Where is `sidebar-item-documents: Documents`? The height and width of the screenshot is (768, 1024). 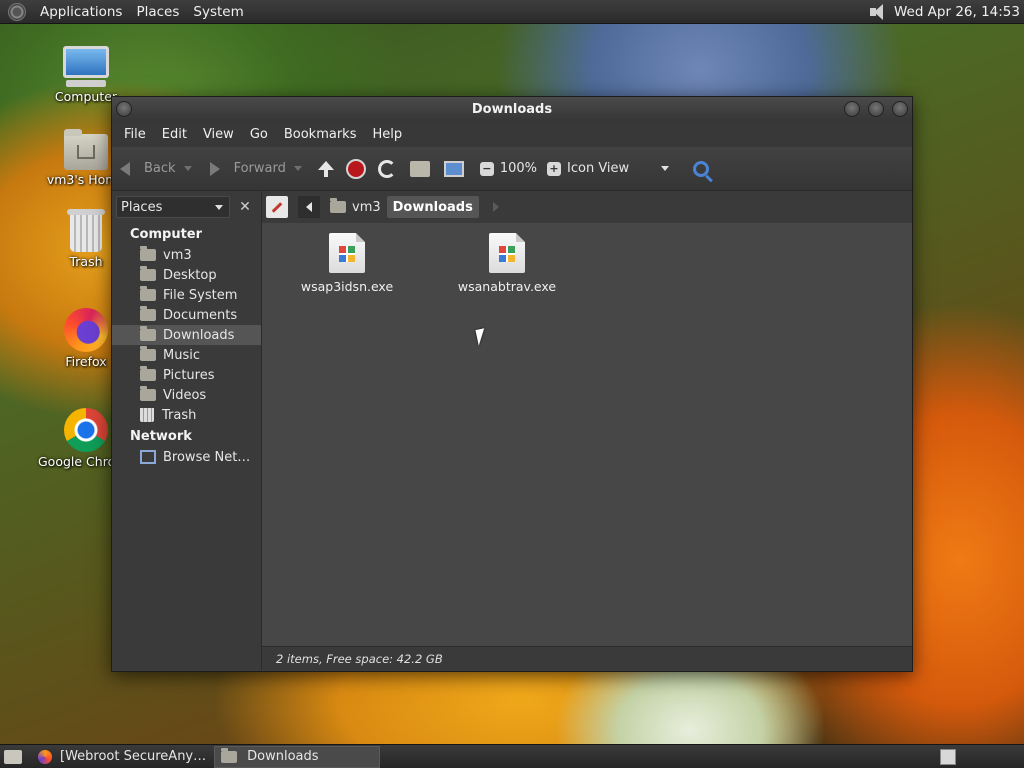 sidebar-item-documents: Documents is located at coordinates (186, 315).